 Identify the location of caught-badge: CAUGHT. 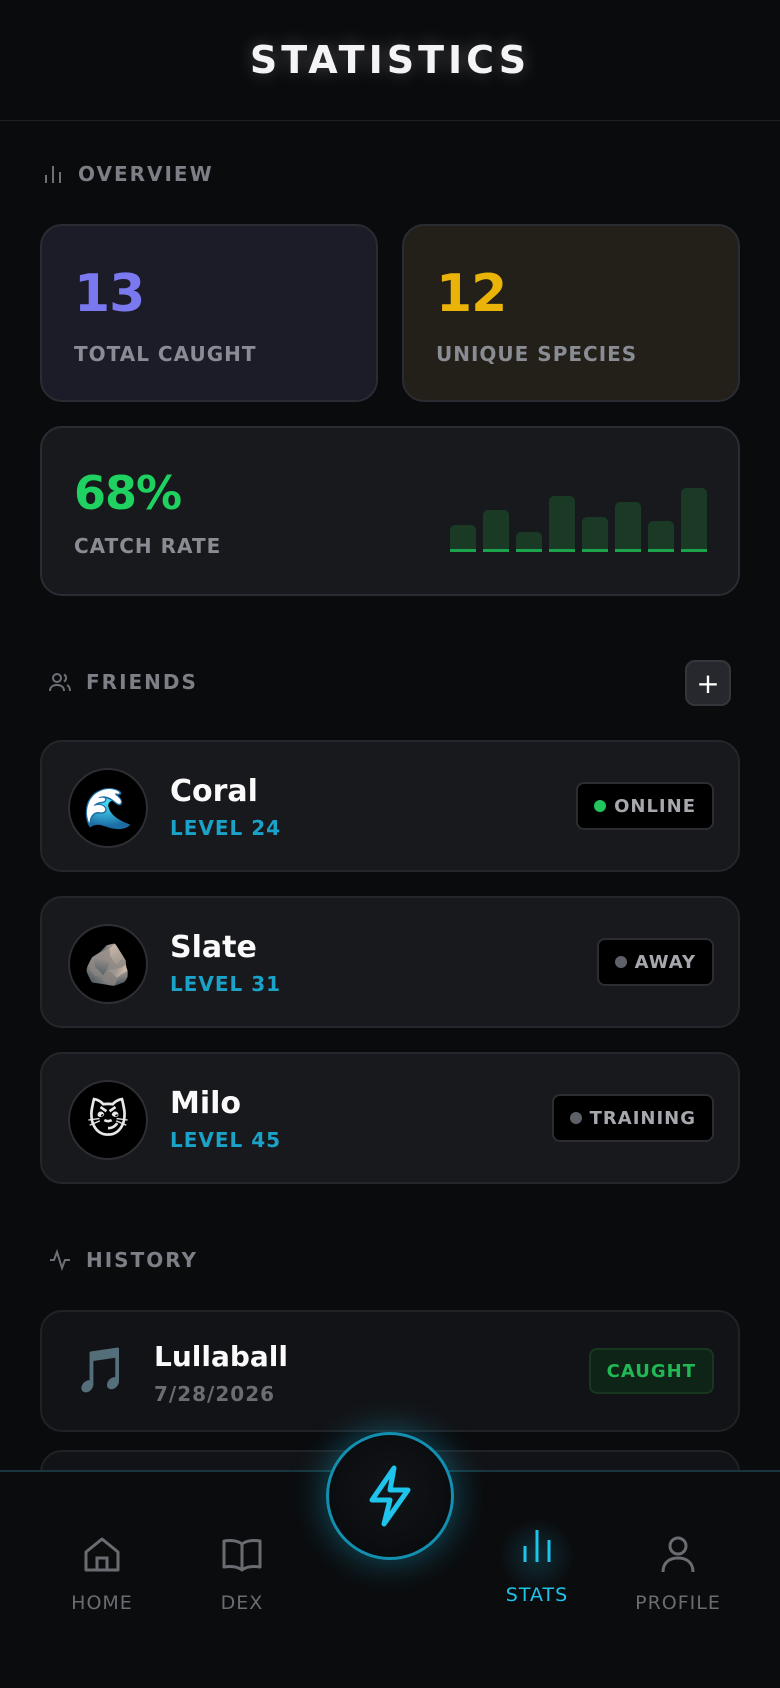
(651, 1371).